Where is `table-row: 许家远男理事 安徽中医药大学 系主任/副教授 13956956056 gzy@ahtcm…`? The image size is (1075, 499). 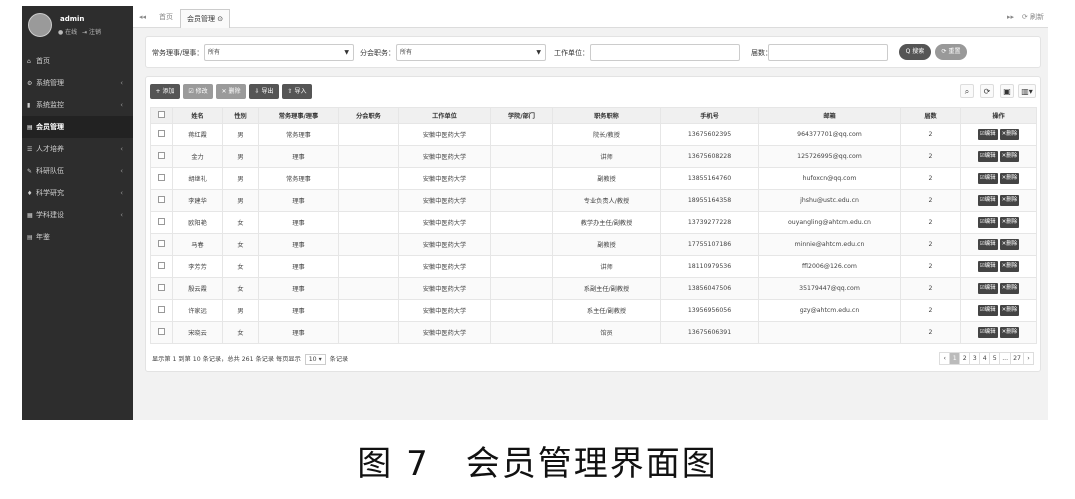 table-row: 许家远男理事 安徽中医药大学 系主任/副教授 13956956056 gzy@ahtcm… is located at coordinates (593, 310).